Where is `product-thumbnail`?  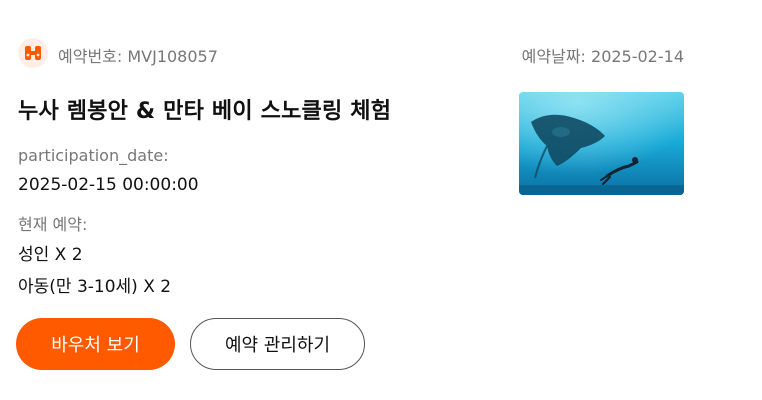
product-thumbnail is located at coordinates (601, 143).